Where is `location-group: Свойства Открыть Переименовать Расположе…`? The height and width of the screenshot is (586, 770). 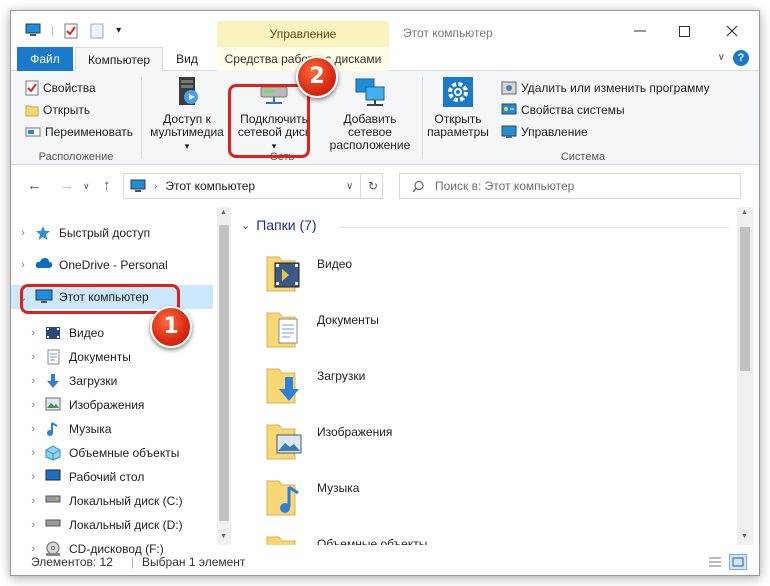
location-group: Свойства Открыть Переименовать Расположе… is located at coordinates (76, 118).